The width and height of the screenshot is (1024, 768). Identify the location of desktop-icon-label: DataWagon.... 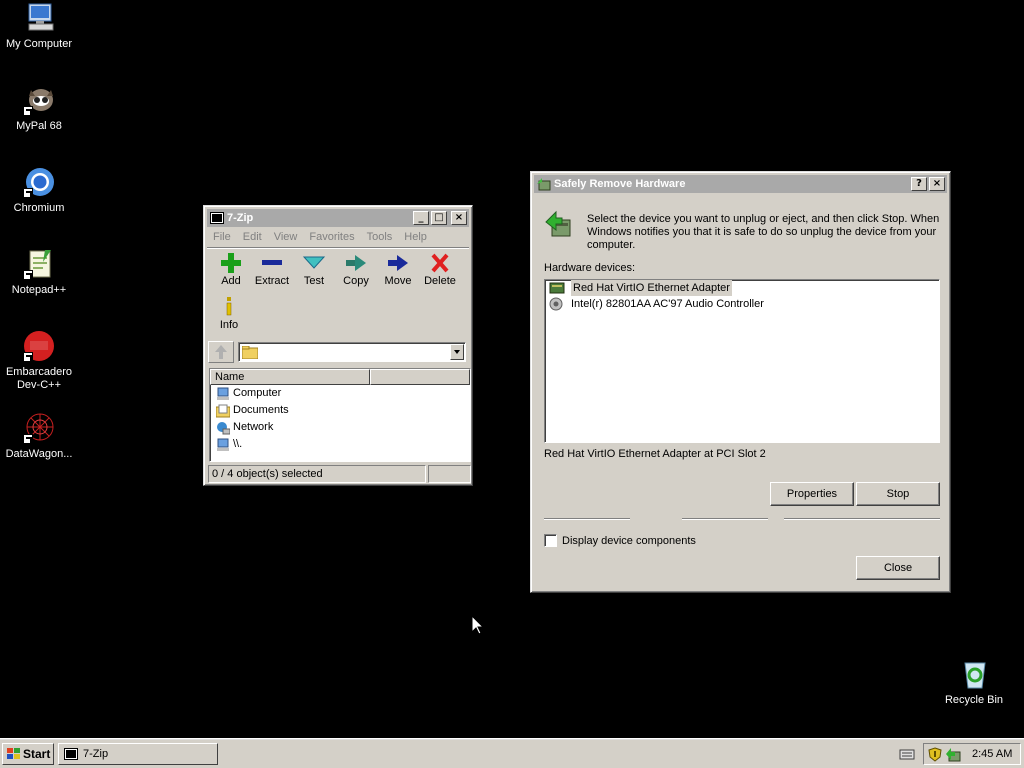
(39, 454).